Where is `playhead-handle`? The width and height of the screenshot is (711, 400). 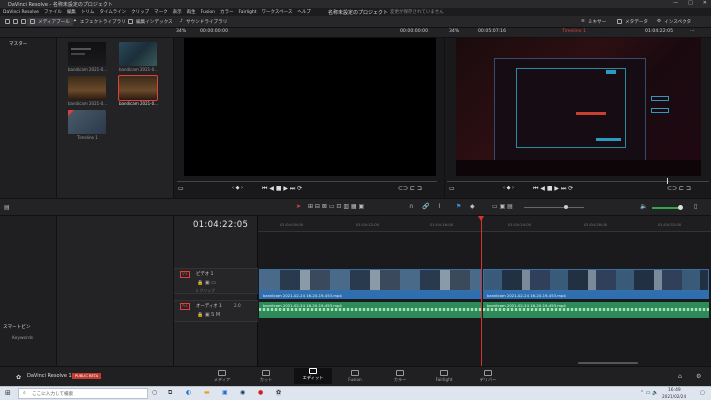
playhead-handle is located at coordinates (481, 218).